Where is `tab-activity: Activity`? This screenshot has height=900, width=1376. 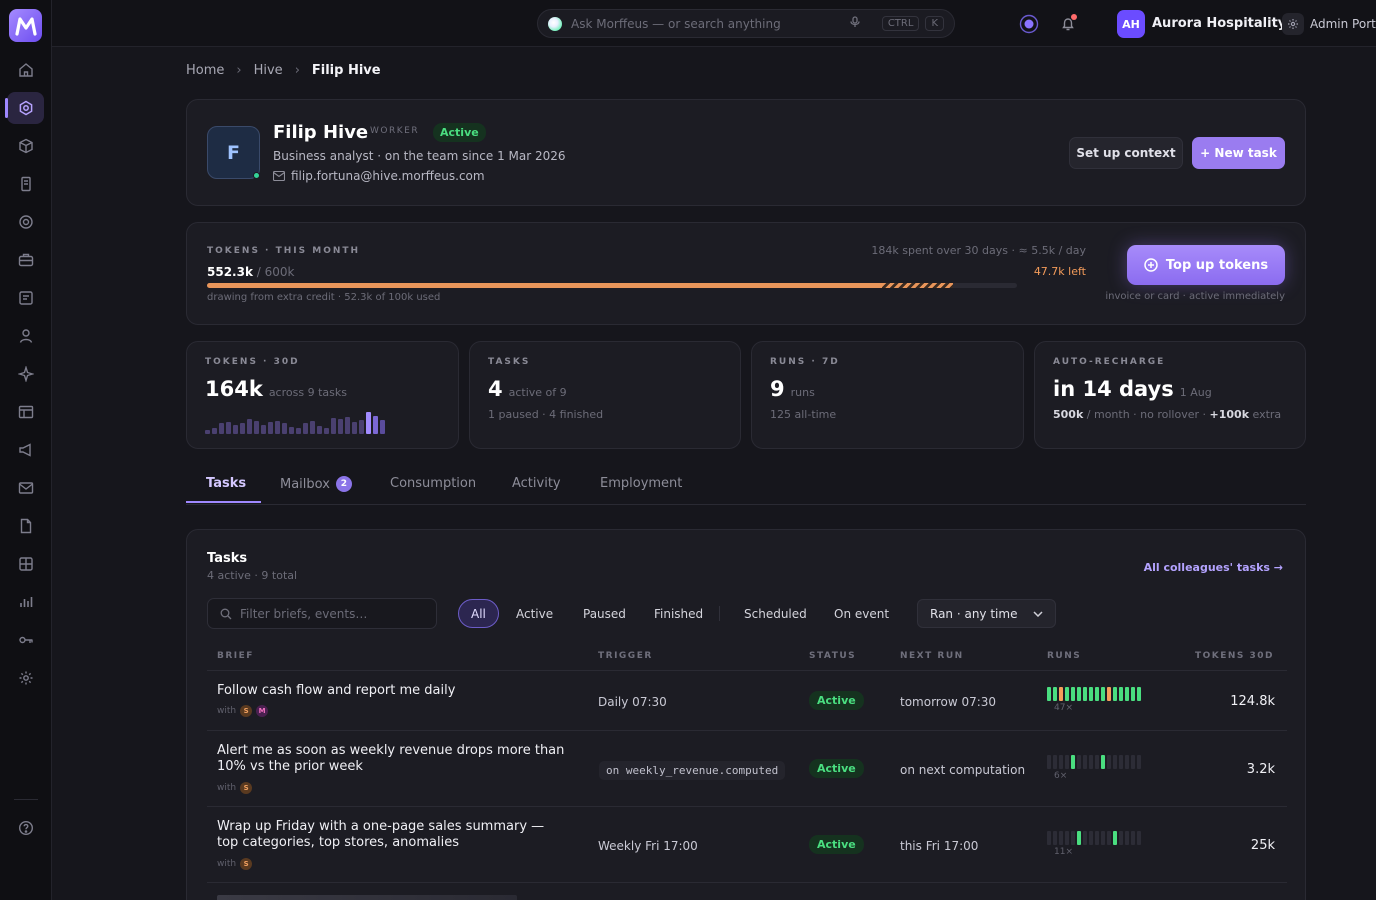 tab-activity: Activity is located at coordinates (536, 483).